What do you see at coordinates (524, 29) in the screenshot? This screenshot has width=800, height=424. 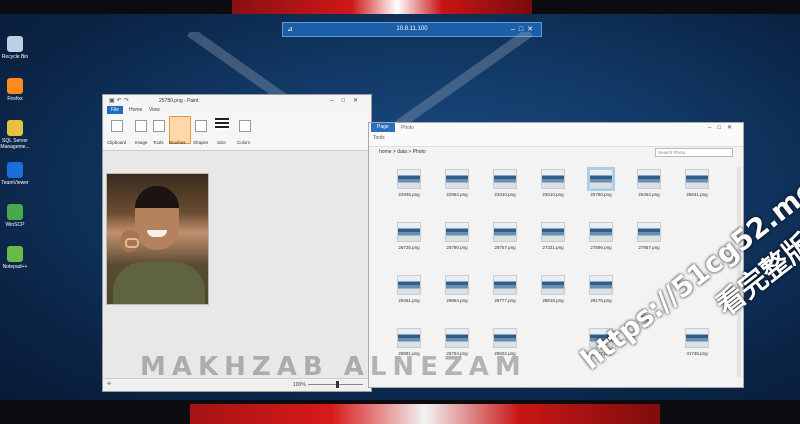 I see `window-controls: –□✕` at bounding box center [524, 29].